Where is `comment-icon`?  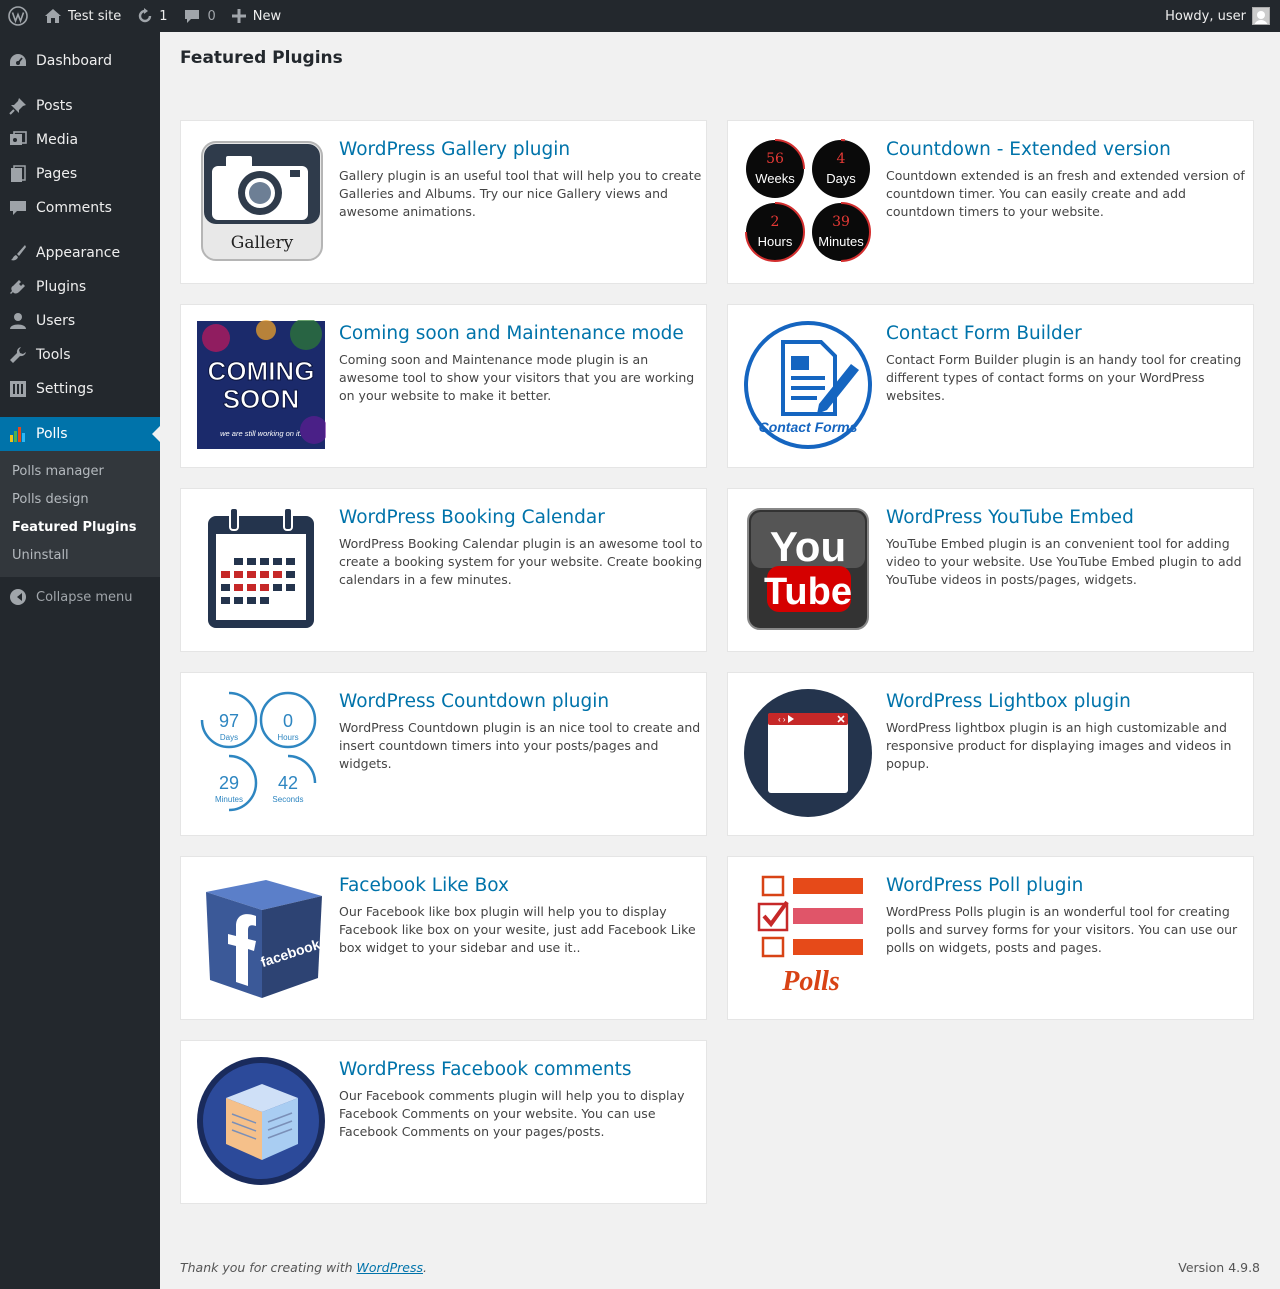
comment-icon is located at coordinates (18, 208).